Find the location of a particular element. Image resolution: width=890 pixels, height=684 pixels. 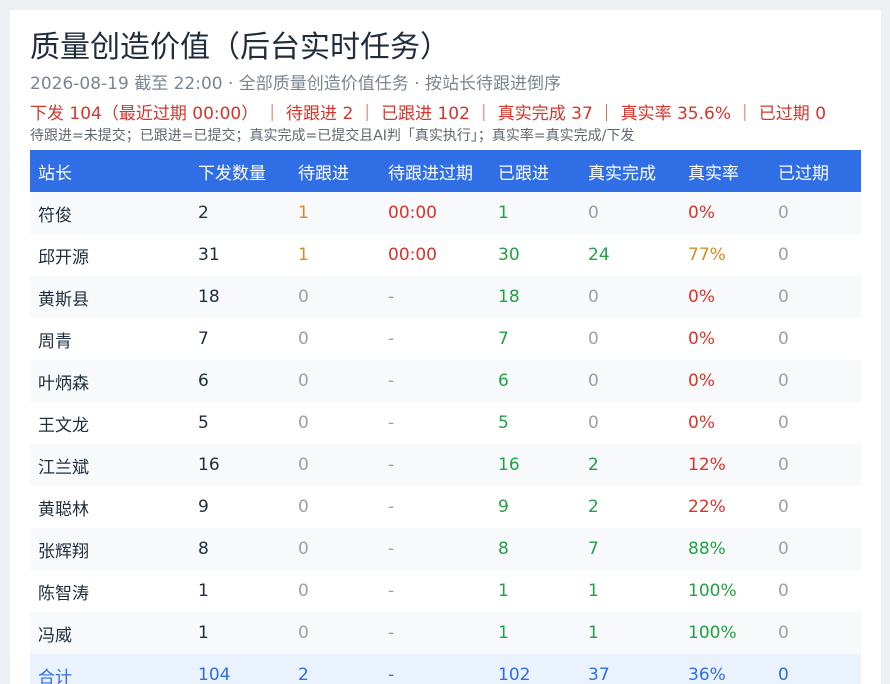

table-total-row: 合计 104 2 - 102 37 36% 0 is located at coordinates (445, 669).